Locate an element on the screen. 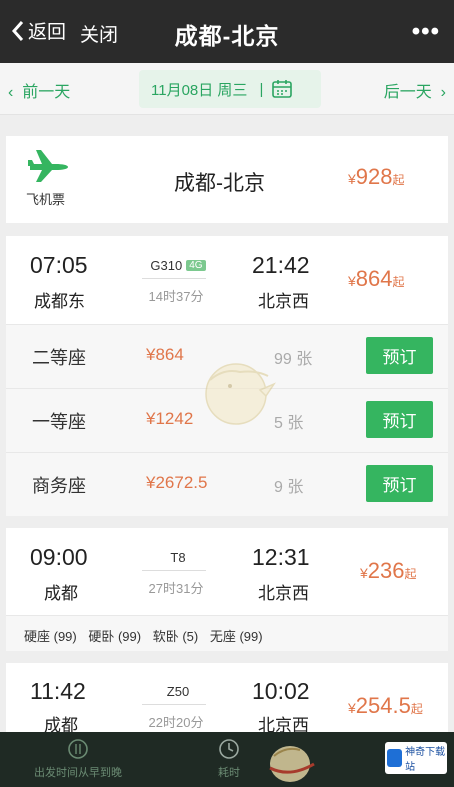 This screenshot has height=787, width=454. top-navigation-bar: 返回 关闭 成都-北京 ••• is located at coordinates (227, 31).